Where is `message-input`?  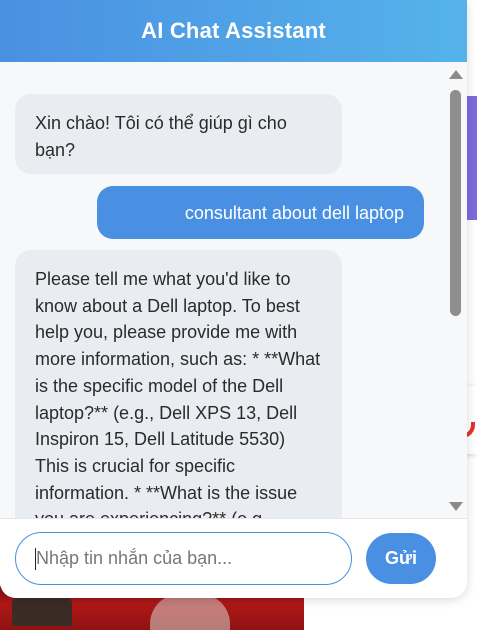
message-input is located at coordinates (183, 558).